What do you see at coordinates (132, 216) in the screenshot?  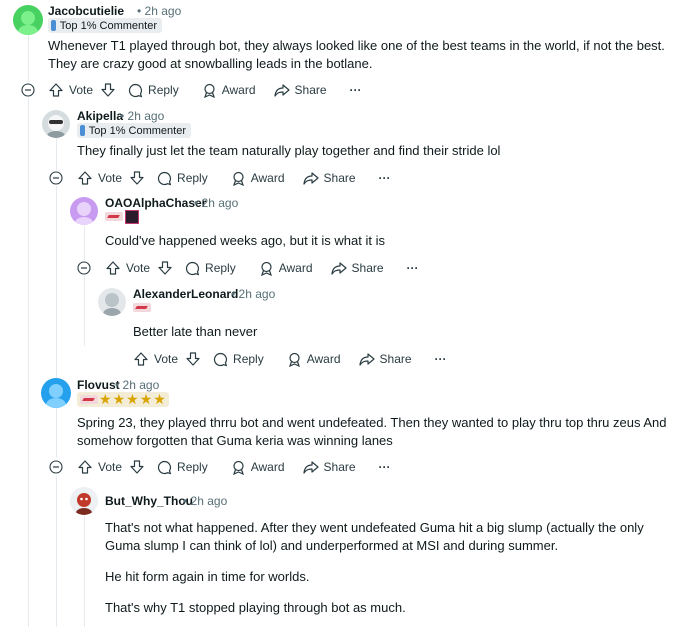 I see `flair-image-icon` at bounding box center [132, 216].